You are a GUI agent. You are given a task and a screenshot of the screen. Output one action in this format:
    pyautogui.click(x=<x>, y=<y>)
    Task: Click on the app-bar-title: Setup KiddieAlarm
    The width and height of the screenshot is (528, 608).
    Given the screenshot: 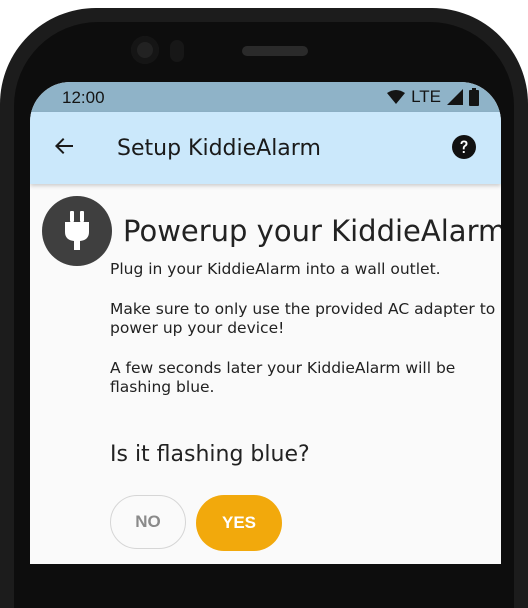 What is the action you would take?
    pyautogui.click(x=219, y=148)
    